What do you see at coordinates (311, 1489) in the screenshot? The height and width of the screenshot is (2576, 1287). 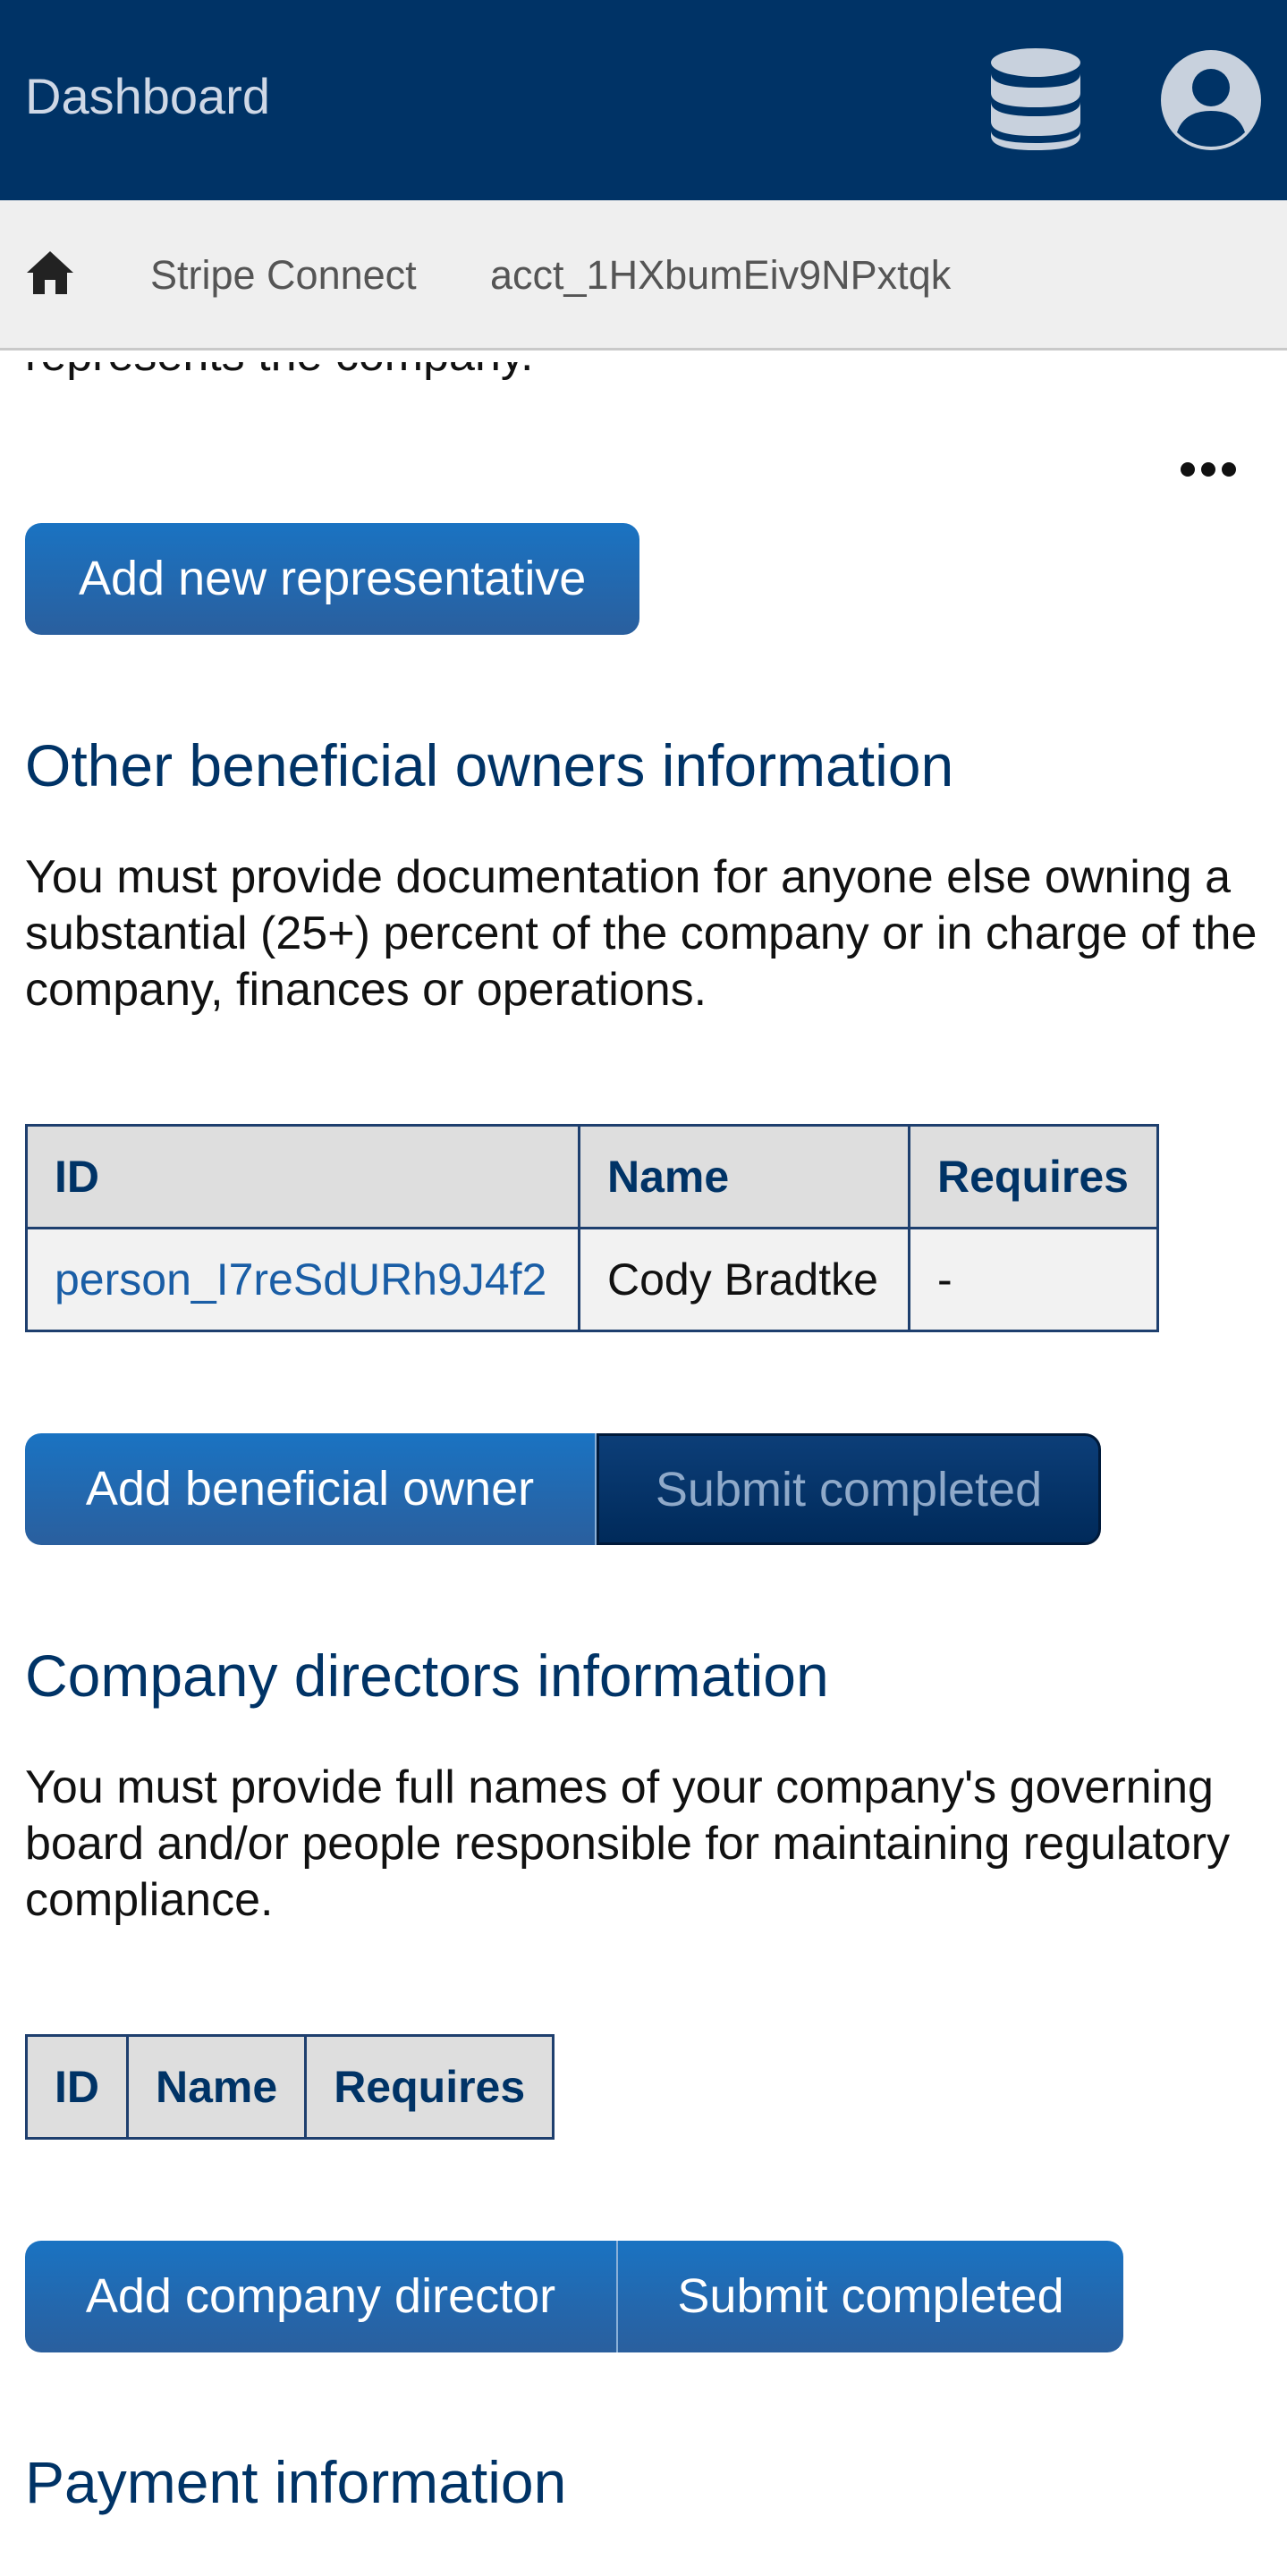 I see `add-beneficial-owner-button: Add beneficial owner` at bounding box center [311, 1489].